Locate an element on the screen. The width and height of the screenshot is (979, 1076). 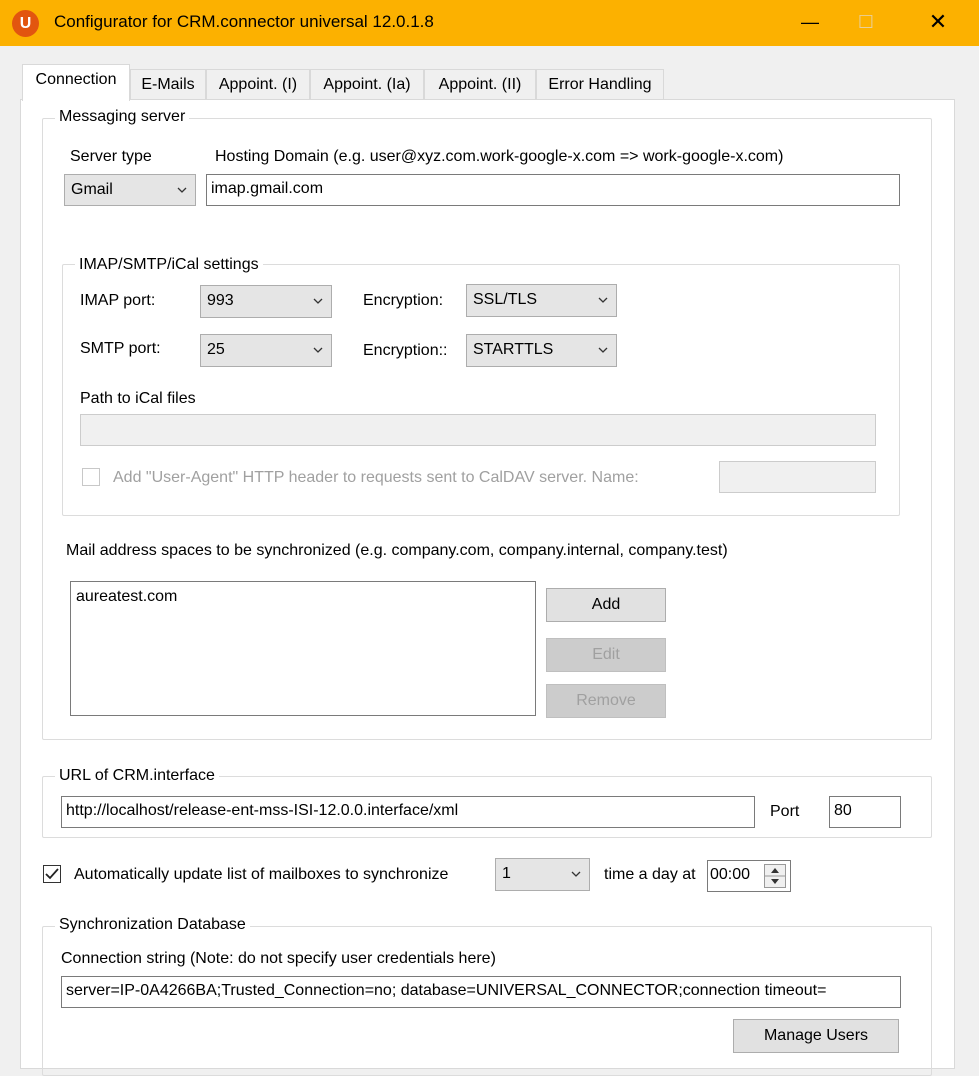
minimize-button: — is located at coordinates (810, 23).